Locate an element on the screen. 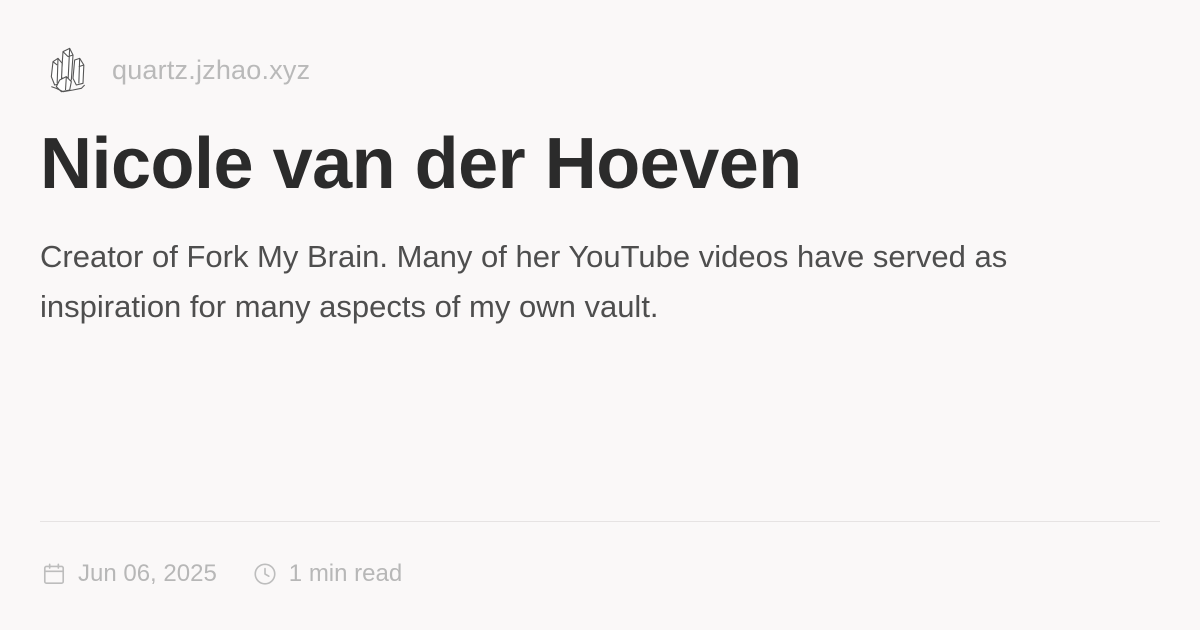 This screenshot has height=630, width=1200. clock-icon is located at coordinates (265, 574).